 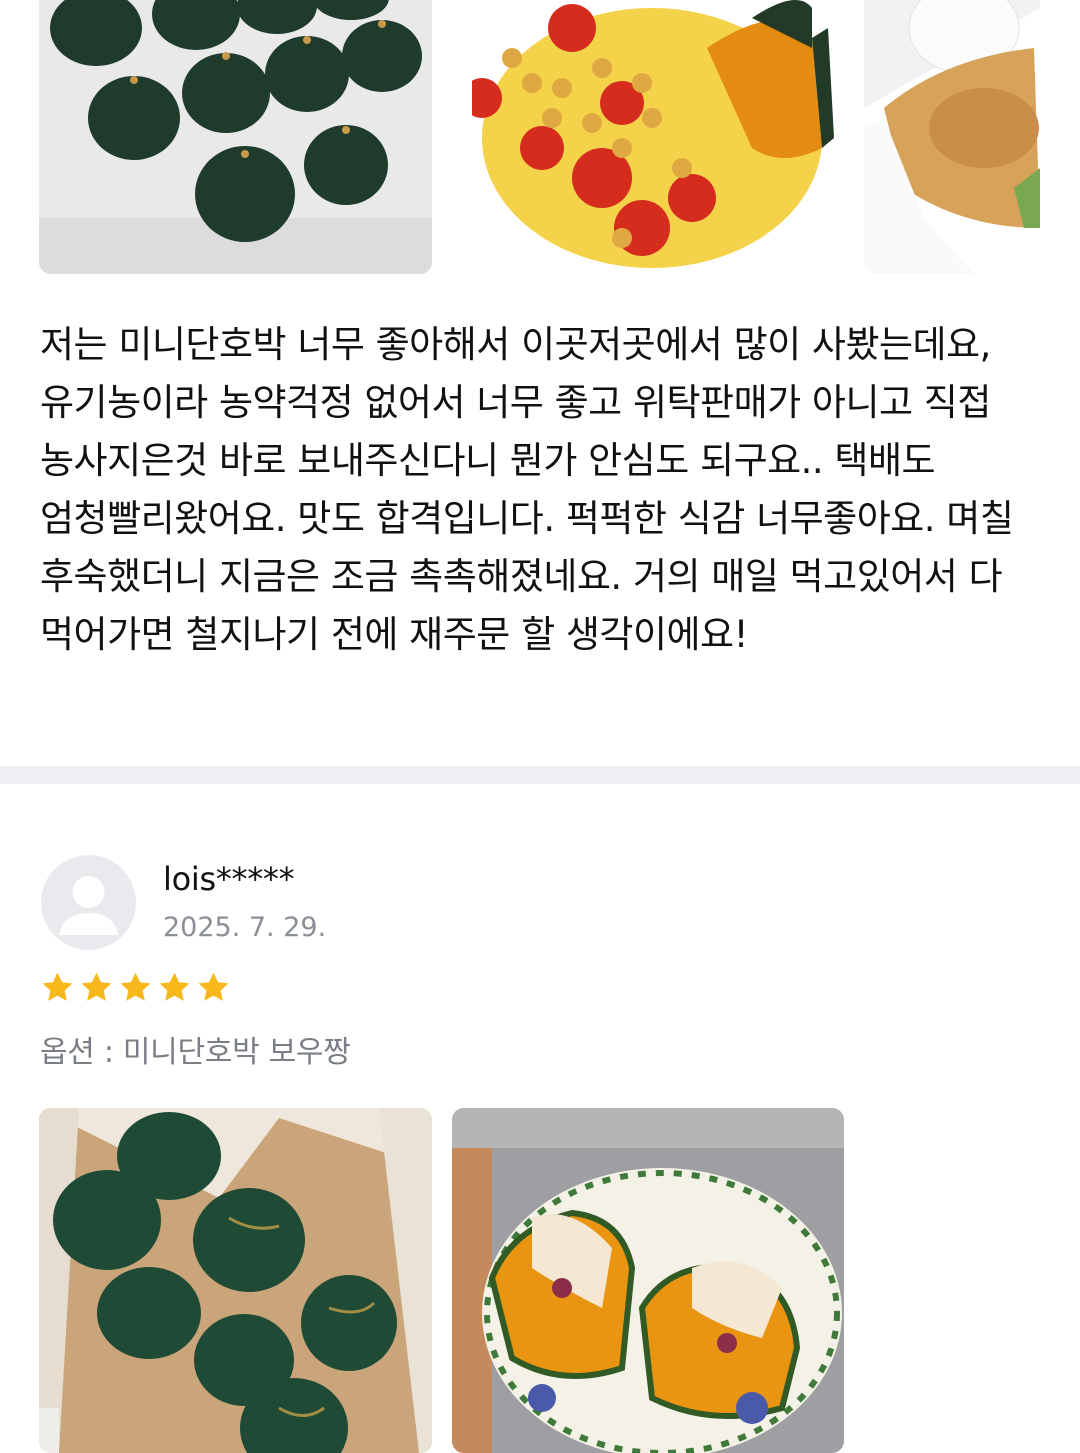 What do you see at coordinates (540, 775) in the screenshot?
I see `review-divider` at bounding box center [540, 775].